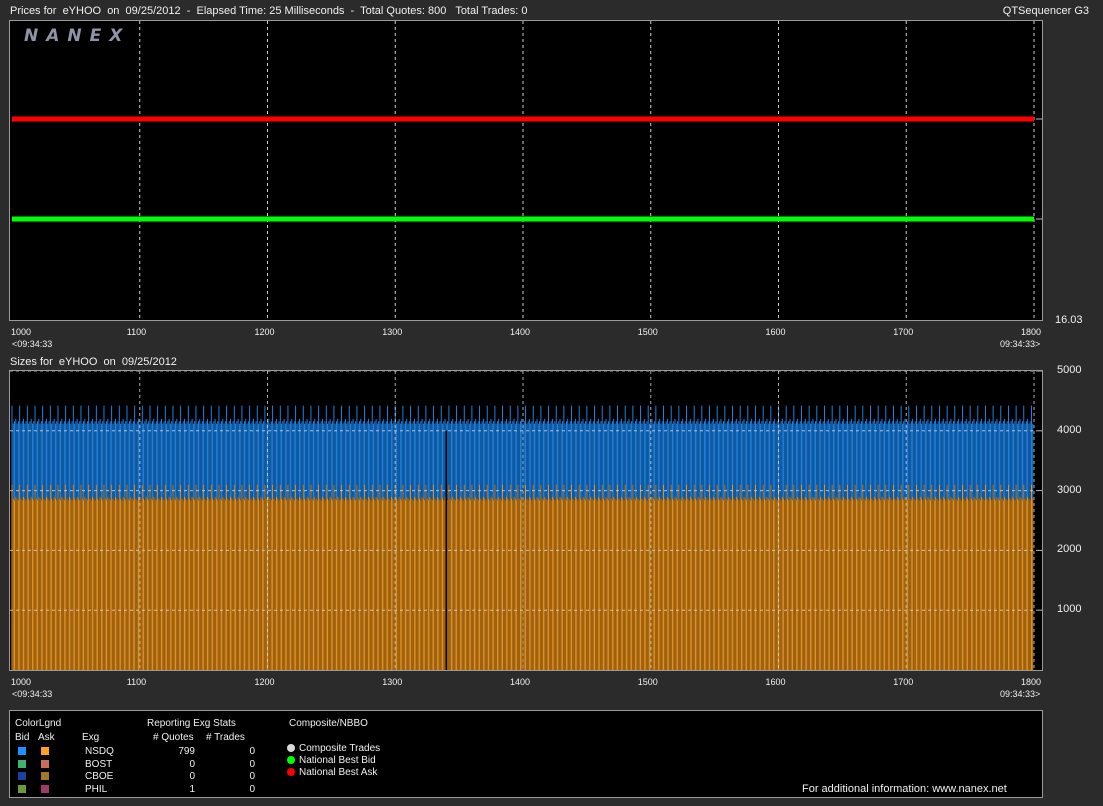 The image size is (1103, 806). What do you see at coordinates (1031, 682) in the screenshot?
I see `sizes-x-tick-label: 1800` at bounding box center [1031, 682].